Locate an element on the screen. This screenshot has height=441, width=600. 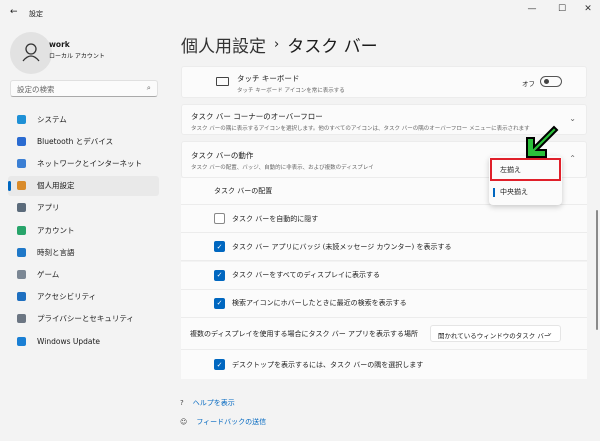
sidebar-item: アカウント is located at coordinates (83, 230).